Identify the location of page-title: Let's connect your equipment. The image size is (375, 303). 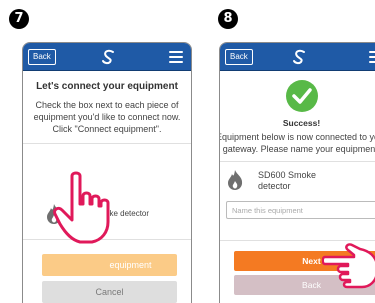
(107, 86).